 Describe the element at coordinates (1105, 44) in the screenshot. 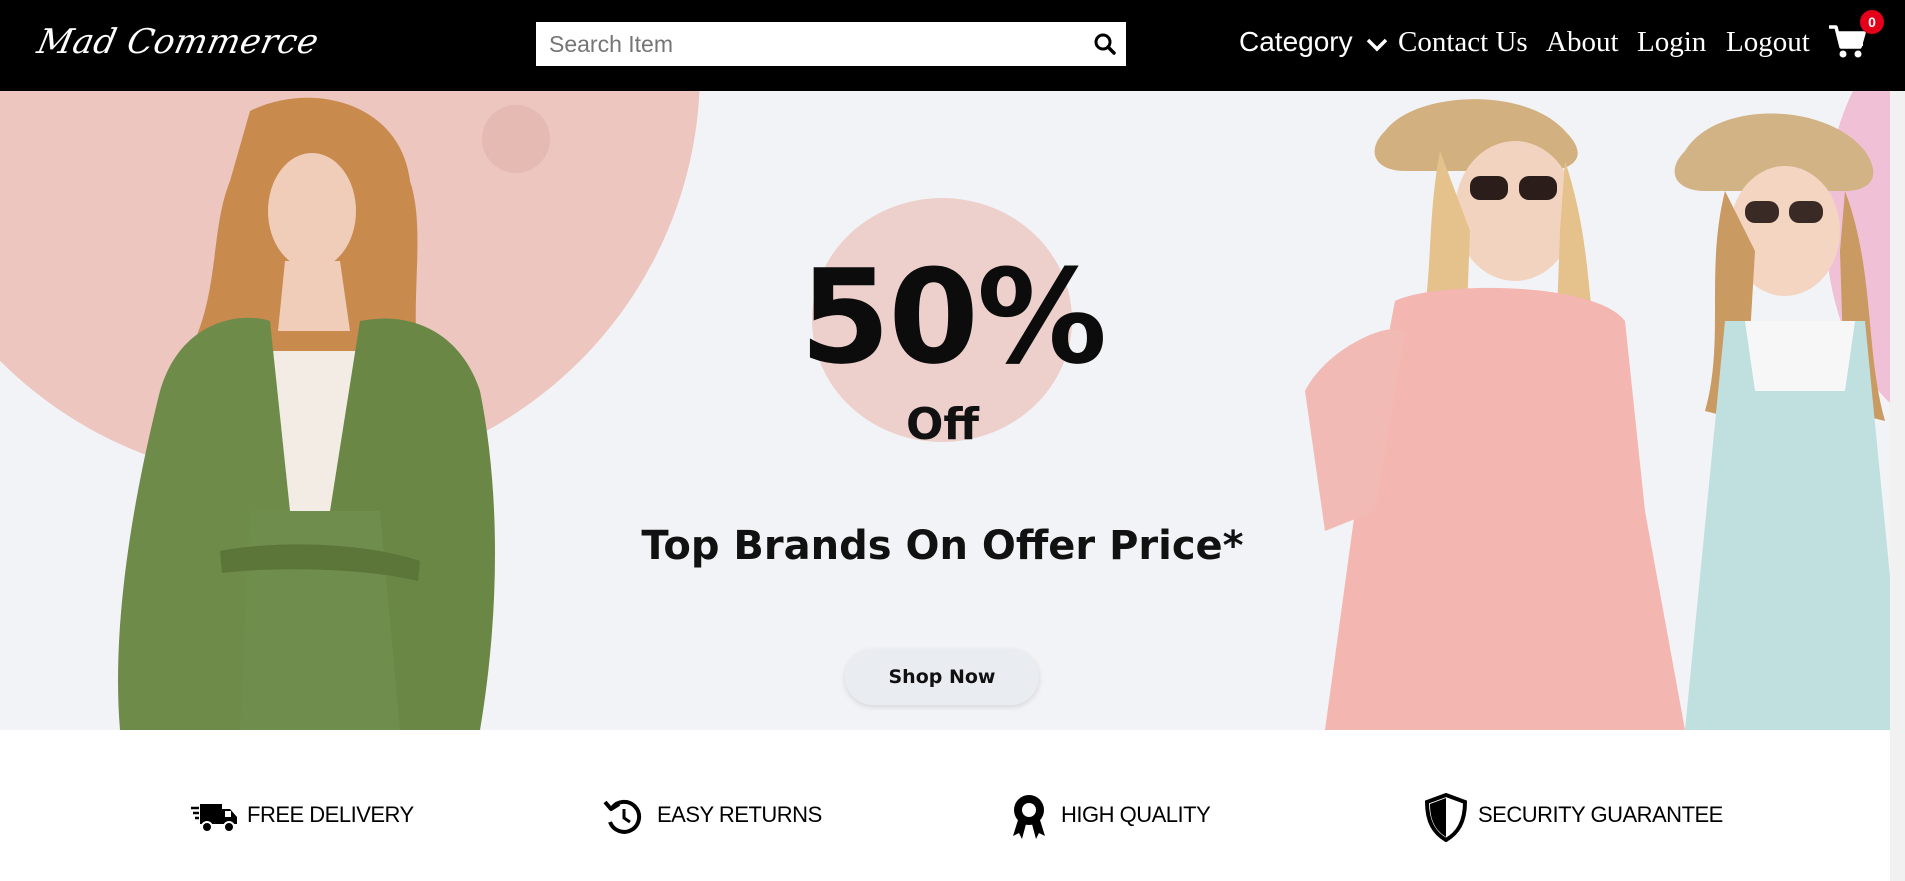

I see `search-icon` at that location.